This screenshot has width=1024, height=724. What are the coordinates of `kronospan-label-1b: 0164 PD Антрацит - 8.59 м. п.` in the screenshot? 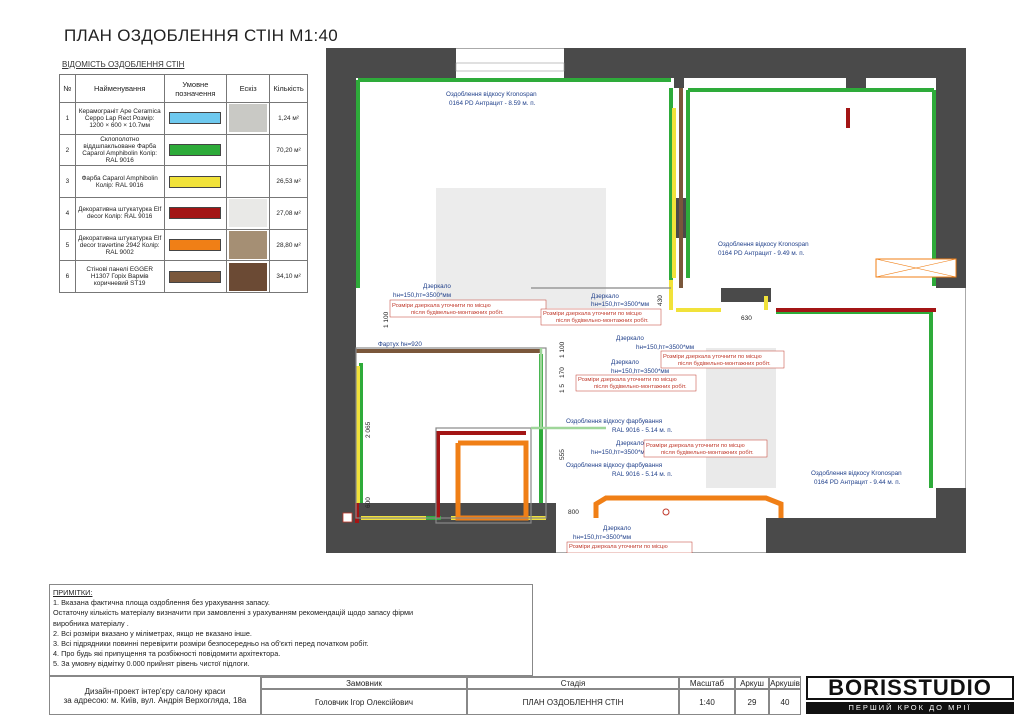 It's located at (492, 103).